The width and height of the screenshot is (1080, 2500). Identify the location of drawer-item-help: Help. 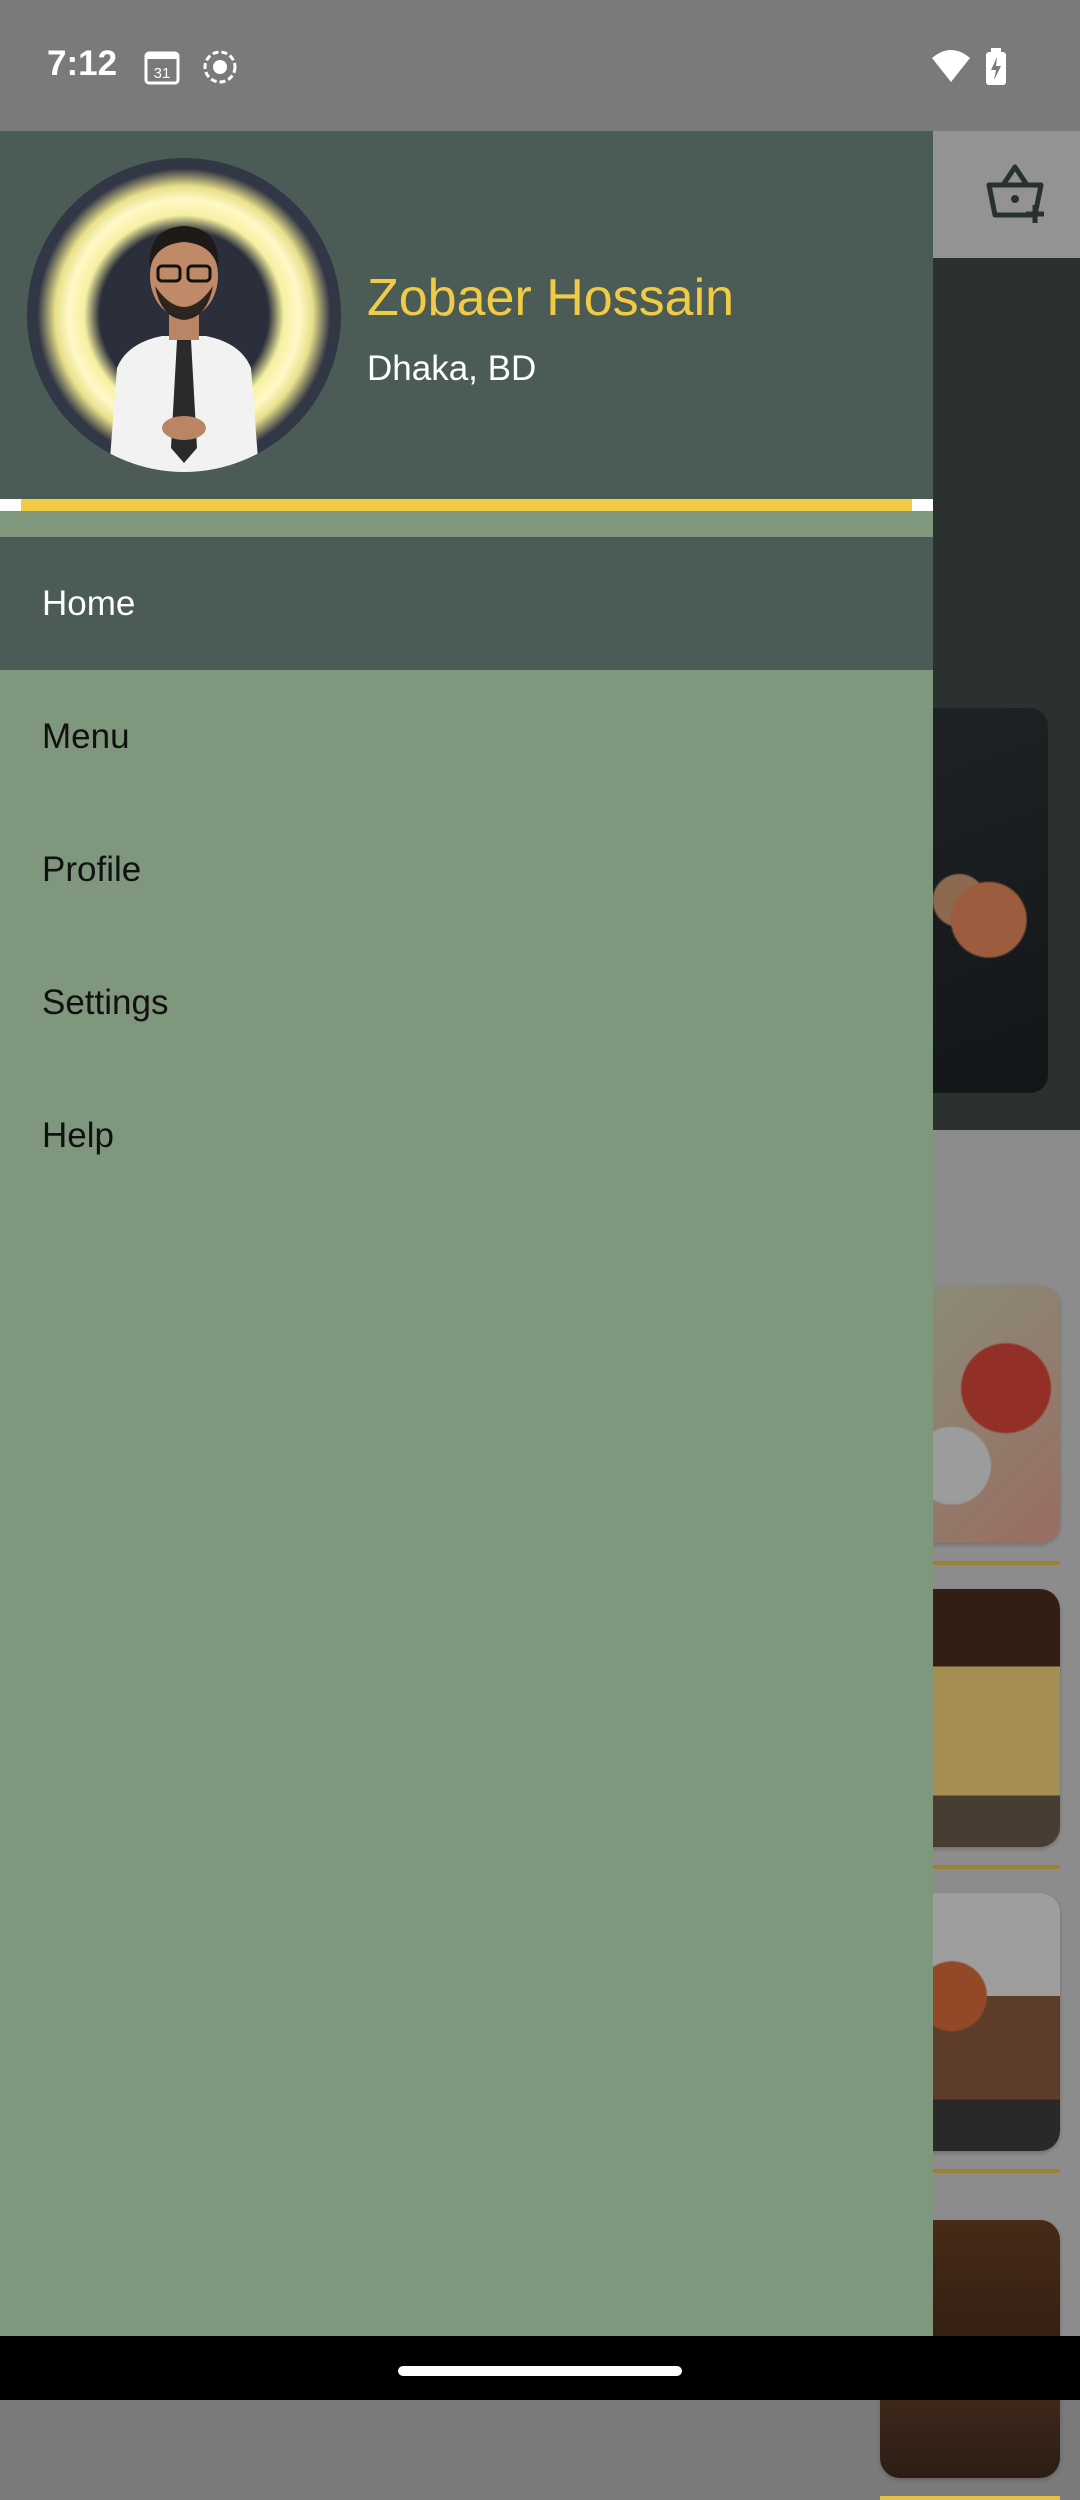
(466, 1135).